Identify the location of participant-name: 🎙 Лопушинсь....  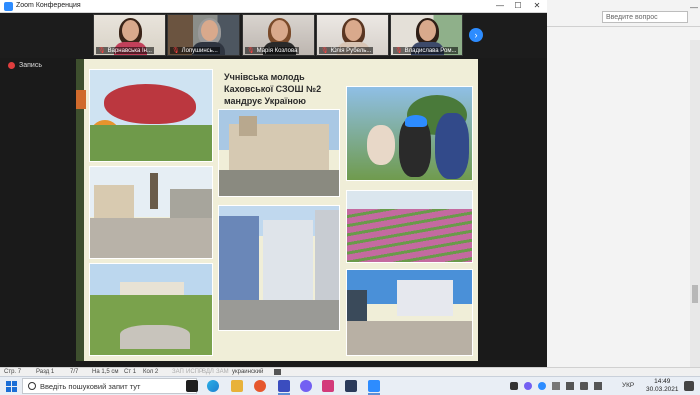
(195, 50).